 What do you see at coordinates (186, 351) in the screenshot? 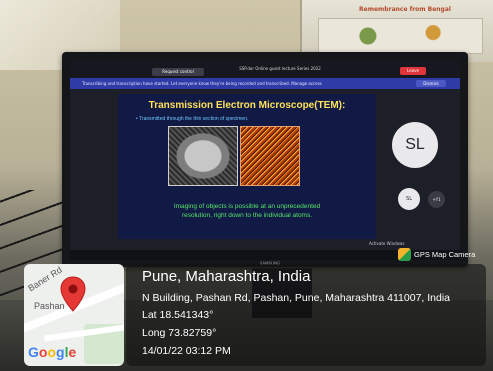
I see `capture-datetime: 14/01/22 03:12 PM` at bounding box center [186, 351].